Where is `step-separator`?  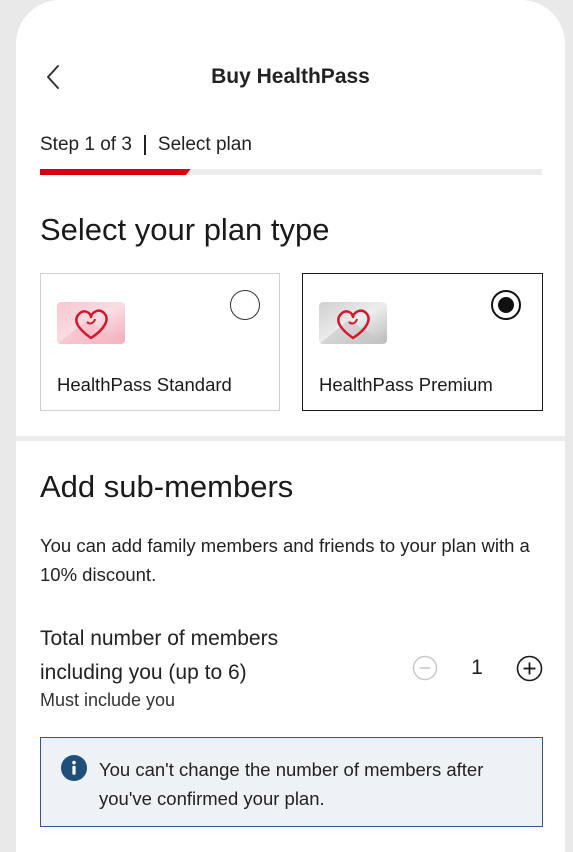 step-separator is located at coordinates (144, 145).